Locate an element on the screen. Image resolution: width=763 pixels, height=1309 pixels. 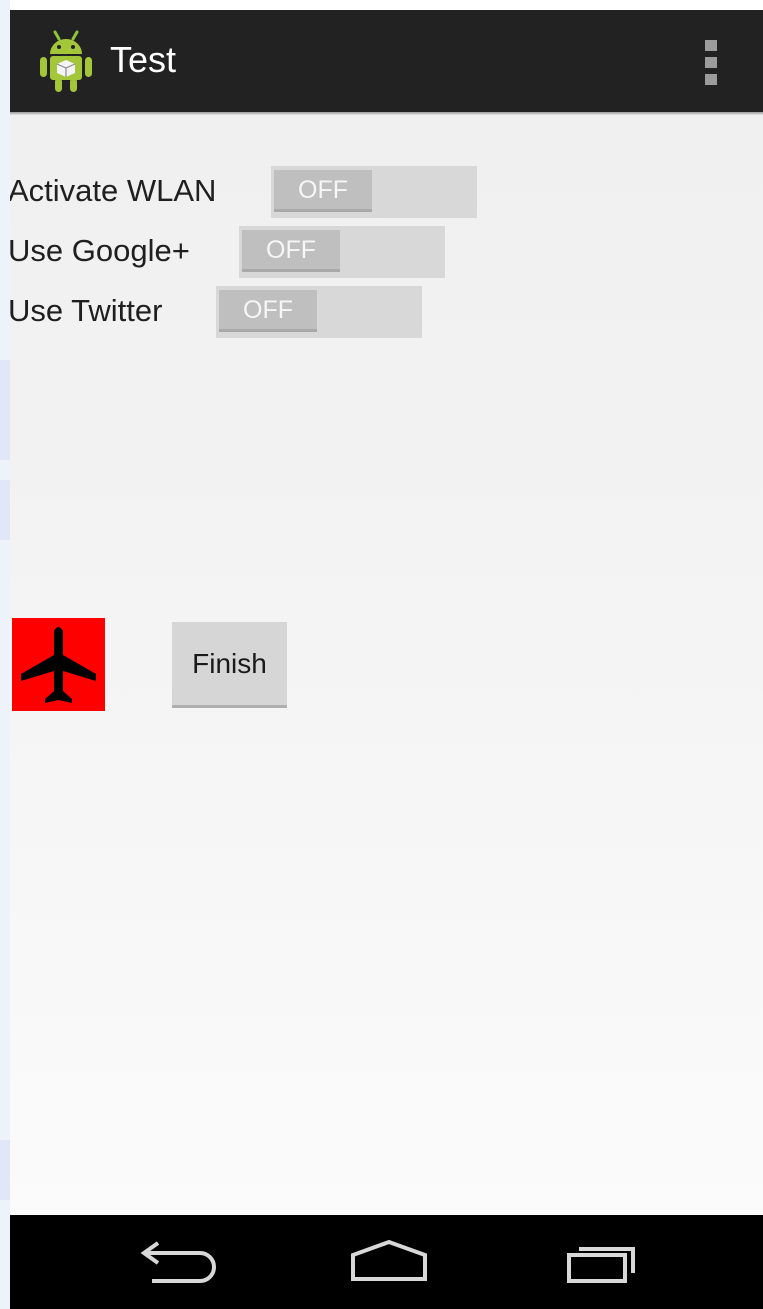
action-bar: Test is located at coordinates (386, 63).